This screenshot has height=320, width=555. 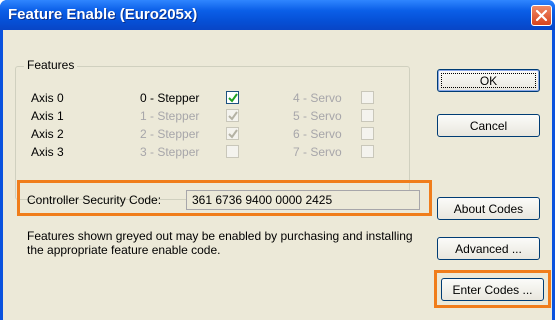 What do you see at coordinates (367, 151) in the screenshot?
I see `axis3-servo-checkbox` at bounding box center [367, 151].